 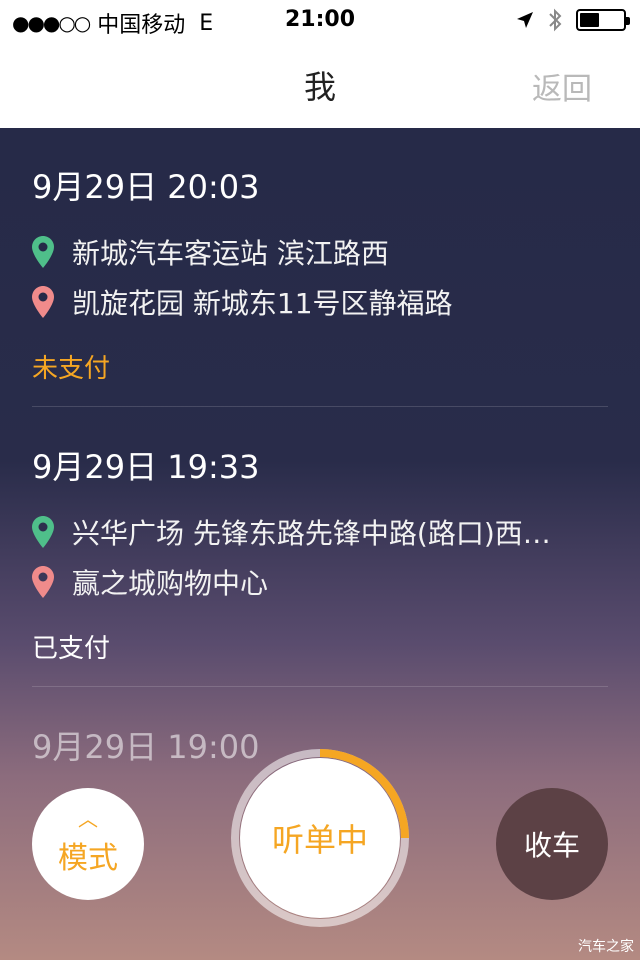 What do you see at coordinates (525, 20) in the screenshot?
I see `location-arrow-icon` at bounding box center [525, 20].